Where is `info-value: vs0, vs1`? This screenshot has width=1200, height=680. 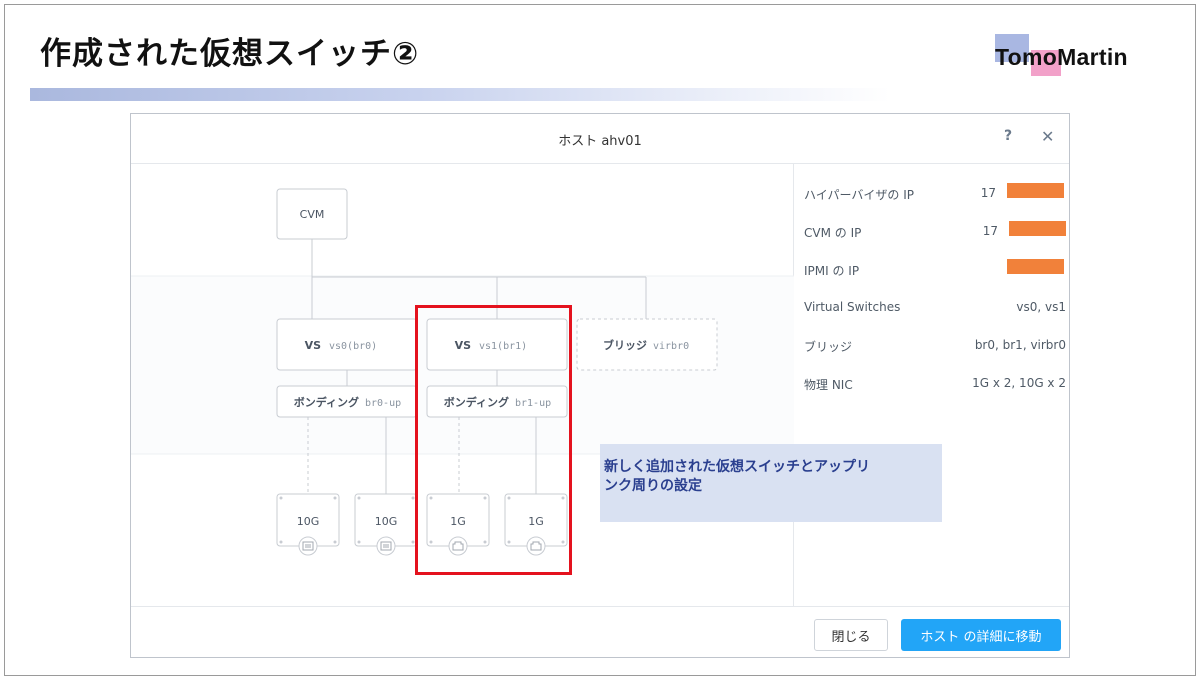
info-value: vs0, vs1 is located at coordinates (1041, 307).